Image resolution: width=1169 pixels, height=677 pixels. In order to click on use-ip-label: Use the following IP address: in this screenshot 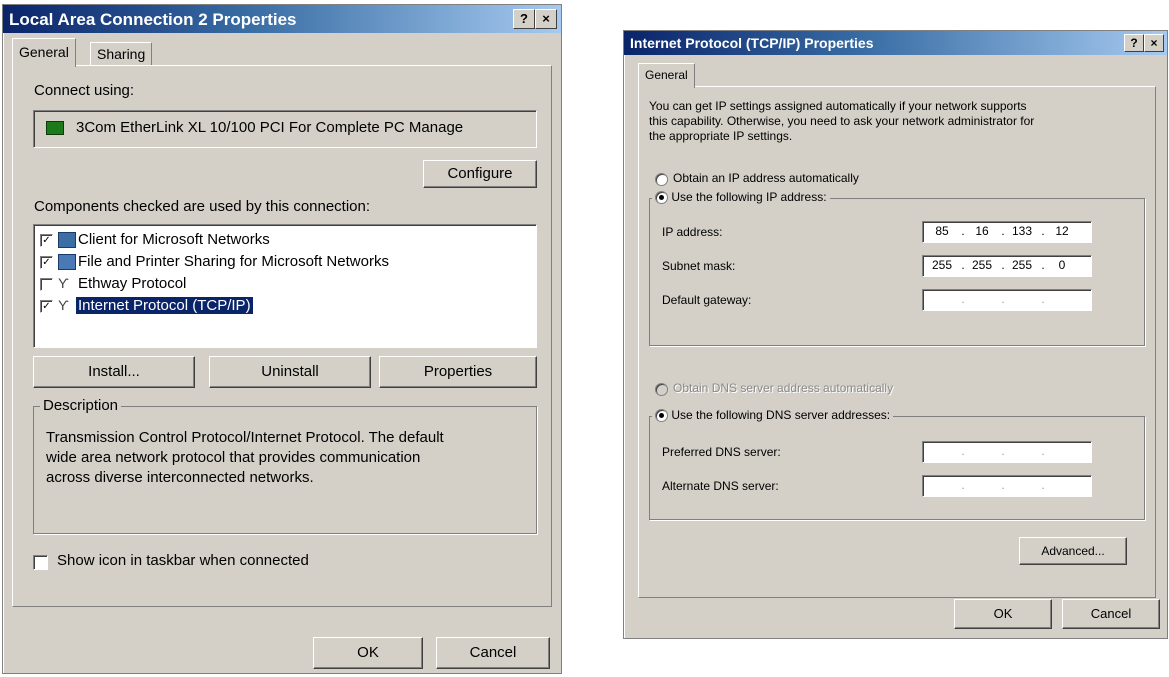, I will do `click(748, 197)`.